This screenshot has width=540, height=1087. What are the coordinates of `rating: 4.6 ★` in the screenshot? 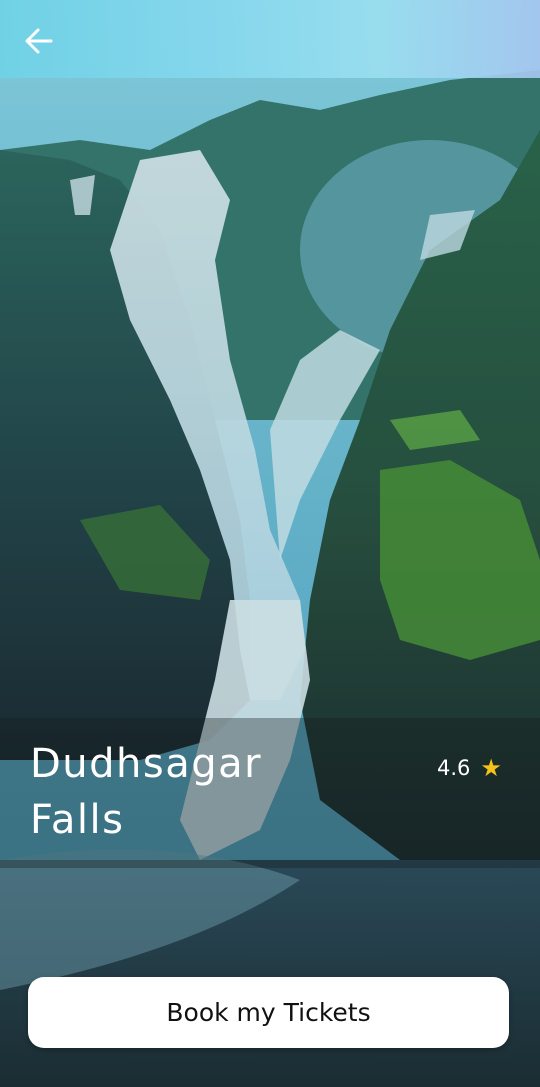 It's located at (469, 768).